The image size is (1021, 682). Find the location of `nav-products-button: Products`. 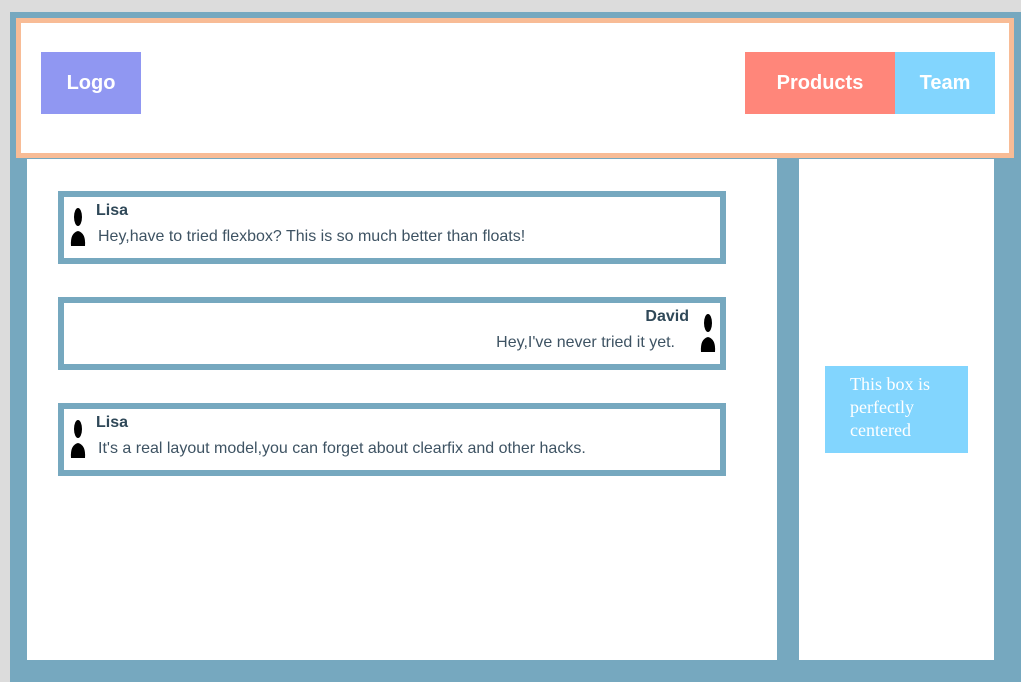

nav-products-button: Products is located at coordinates (820, 83).